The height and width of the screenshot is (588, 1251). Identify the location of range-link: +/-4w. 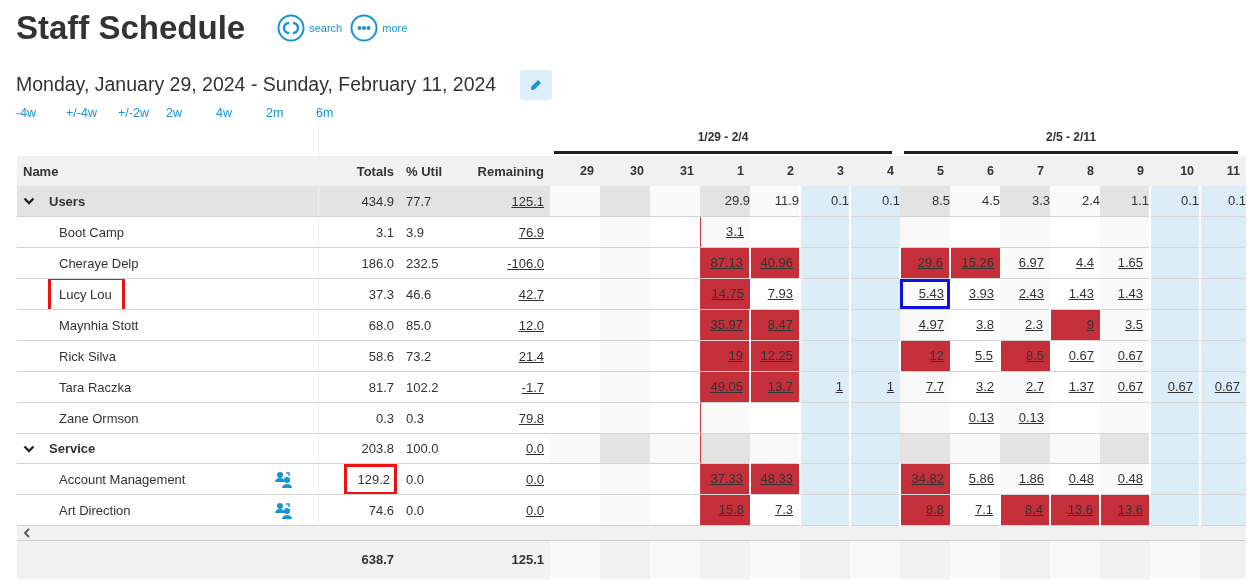
(92, 113).